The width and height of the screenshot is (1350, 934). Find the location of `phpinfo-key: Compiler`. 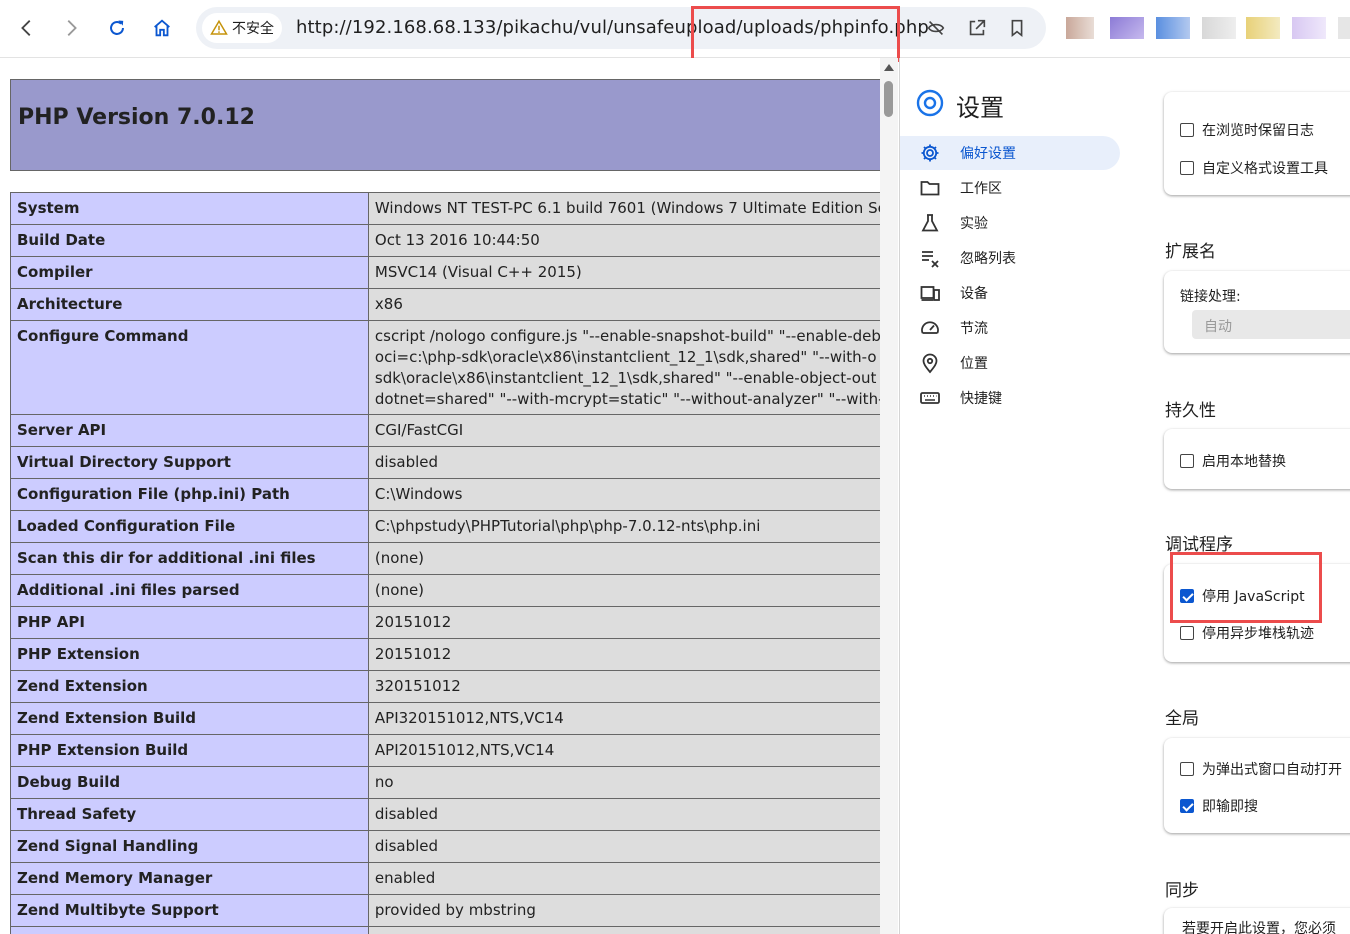

phpinfo-key: Compiler is located at coordinates (189, 272).